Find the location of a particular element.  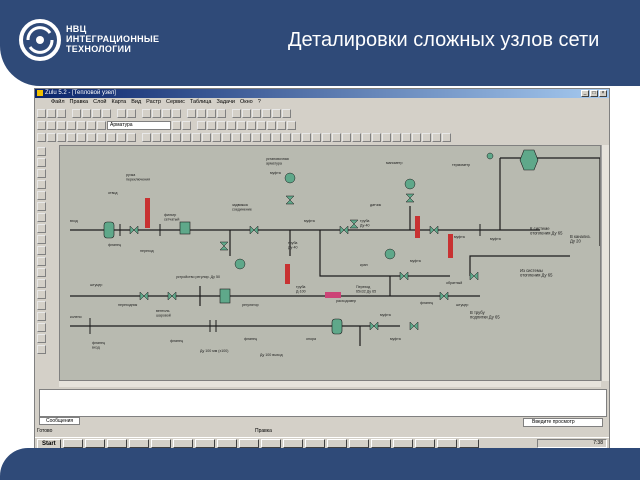

menu-map: Карта is located at coordinates (119, 102).